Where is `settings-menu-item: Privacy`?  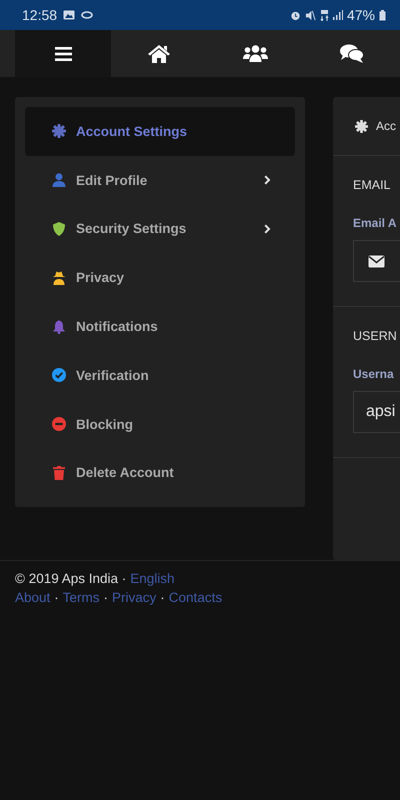 settings-menu-item: Privacy is located at coordinates (160, 277).